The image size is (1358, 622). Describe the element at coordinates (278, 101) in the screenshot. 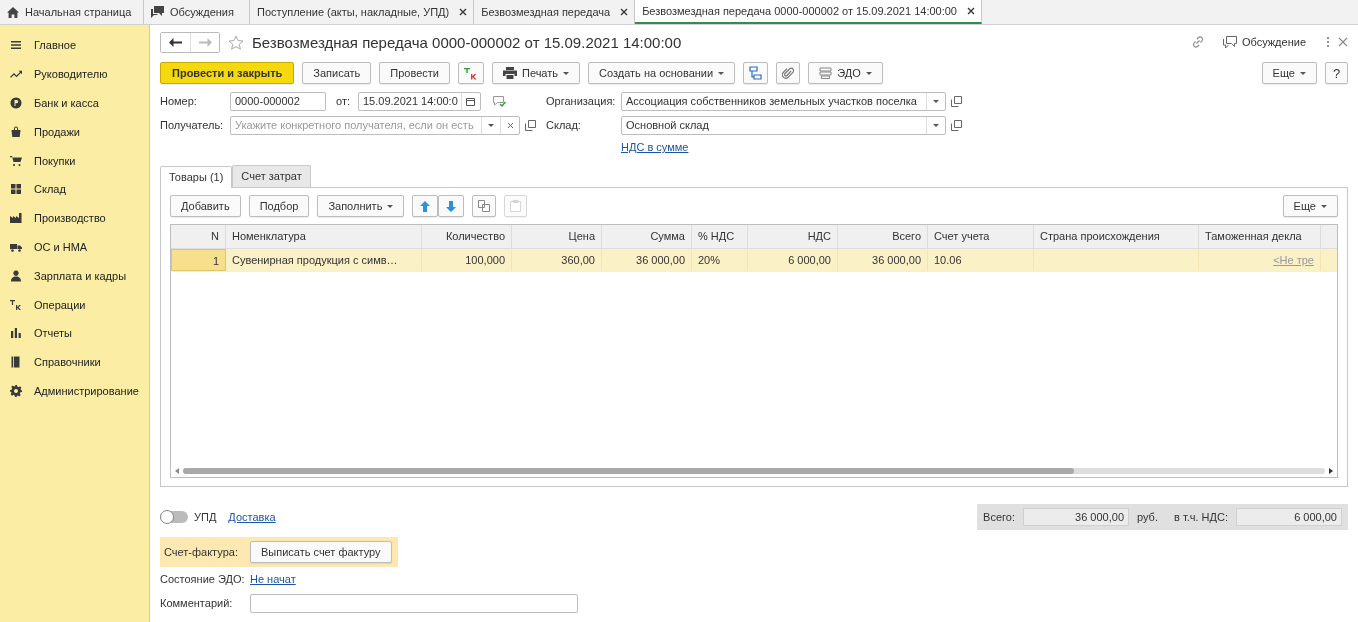

I see `number-field: 0000-000002` at that location.